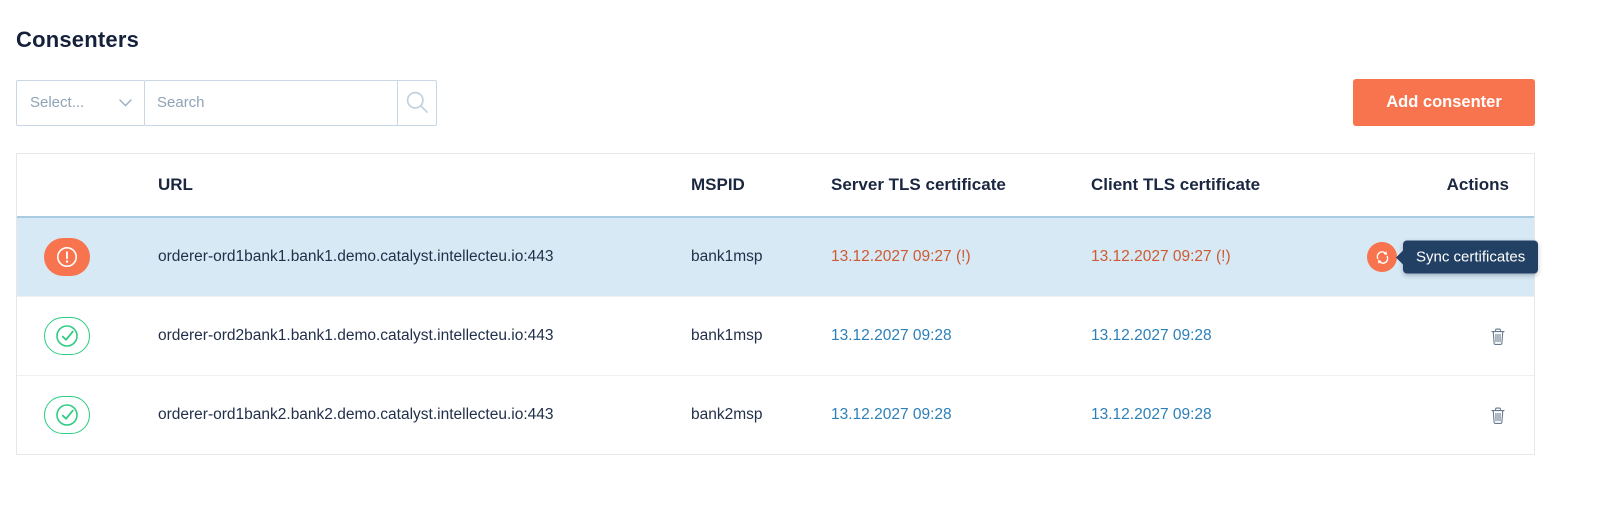 The image size is (1600, 529). I want to click on search-button, so click(416, 102).